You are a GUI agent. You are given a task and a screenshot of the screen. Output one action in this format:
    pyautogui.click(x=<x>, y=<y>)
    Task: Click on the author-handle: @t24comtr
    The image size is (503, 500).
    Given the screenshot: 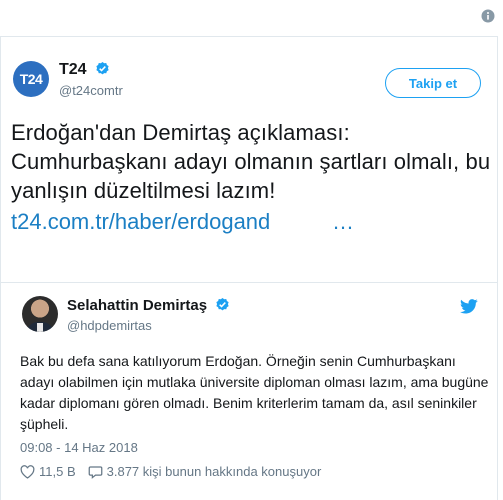 What is the action you would take?
    pyautogui.click(x=91, y=90)
    